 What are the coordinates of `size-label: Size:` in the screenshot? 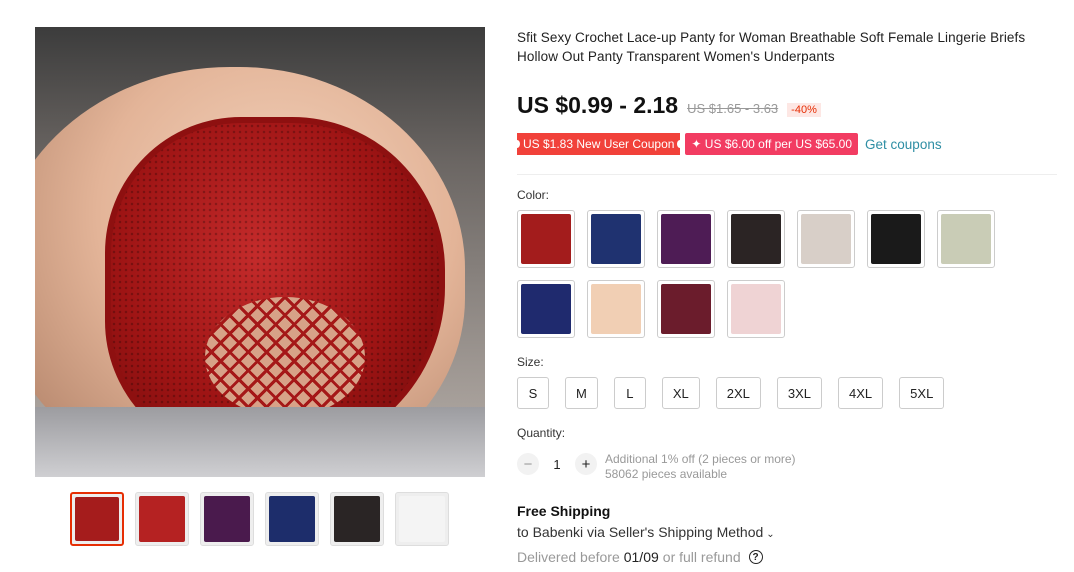 It's located at (530, 362).